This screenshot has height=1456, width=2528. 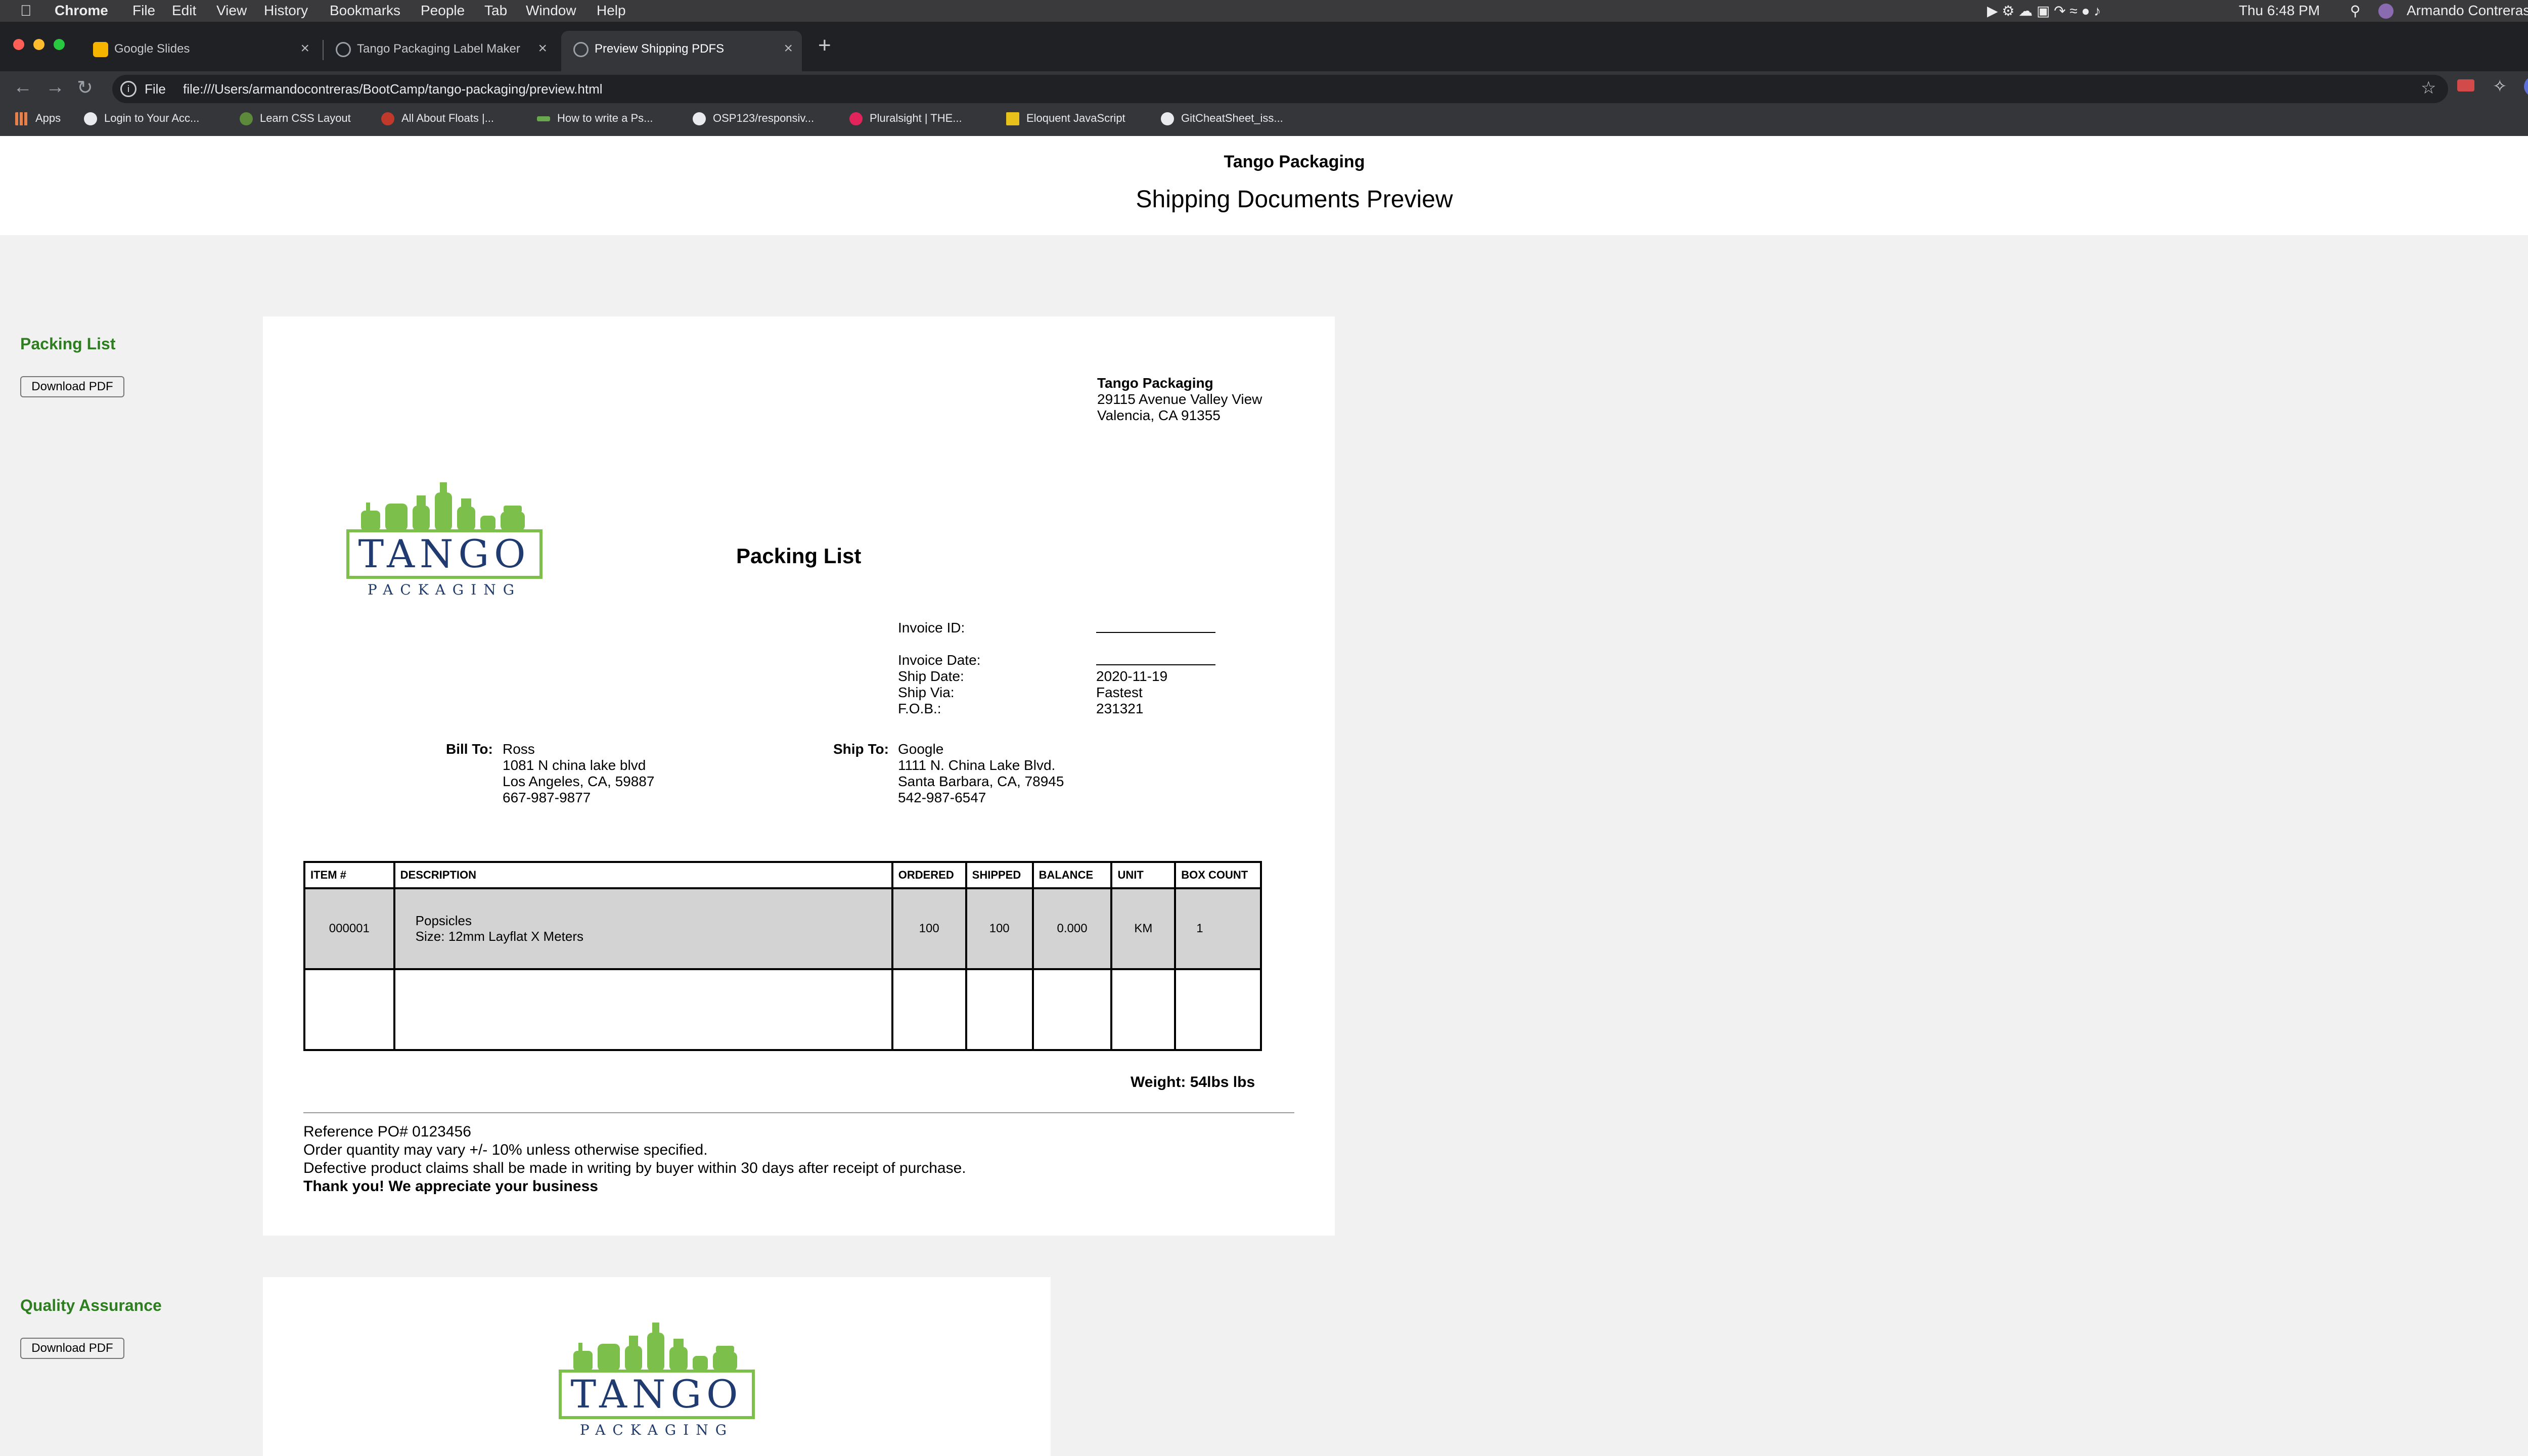 I want to click on menu-file: File, so click(x=144, y=11).